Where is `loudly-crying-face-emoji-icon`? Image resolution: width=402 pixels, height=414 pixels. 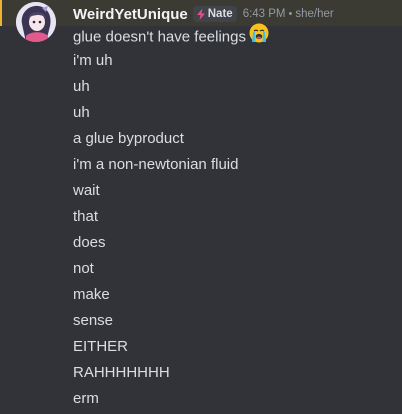
loudly-crying-face-emoji-icon is located at coordinates (259, 36).